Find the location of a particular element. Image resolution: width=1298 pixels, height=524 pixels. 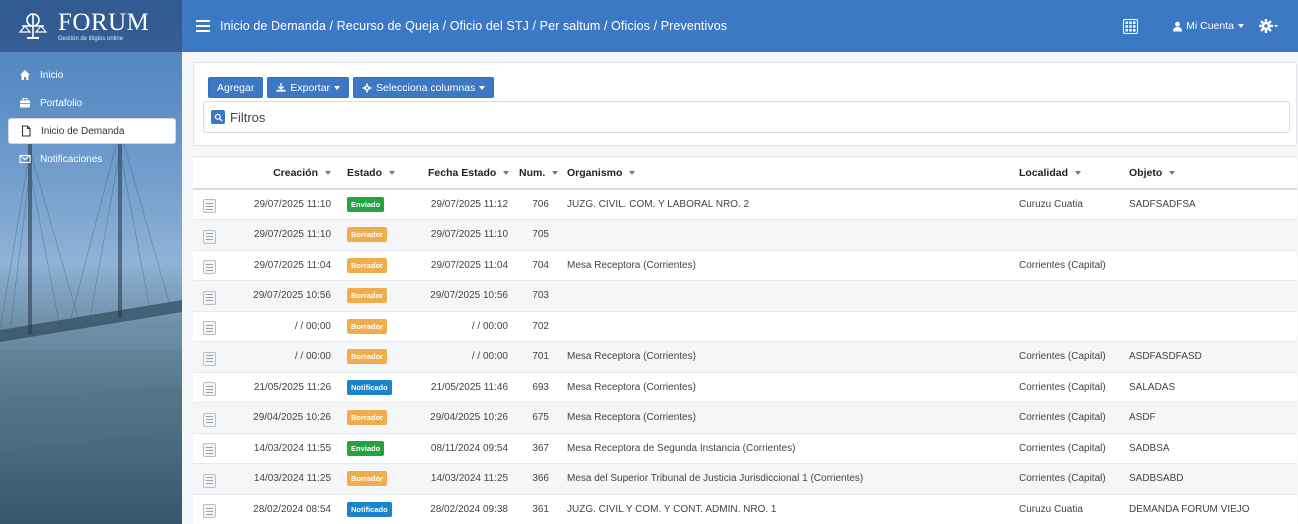

column-header-actions is located at coordinates (210, 173).